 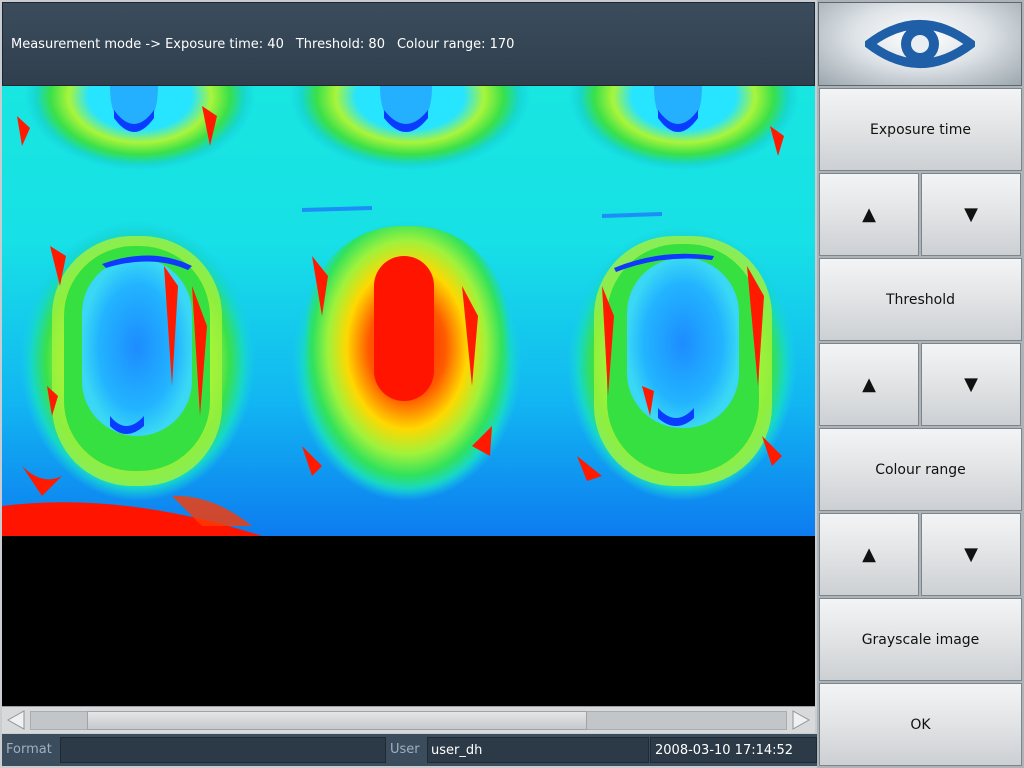 I want to click on format-field, so click(x=223, y=750).